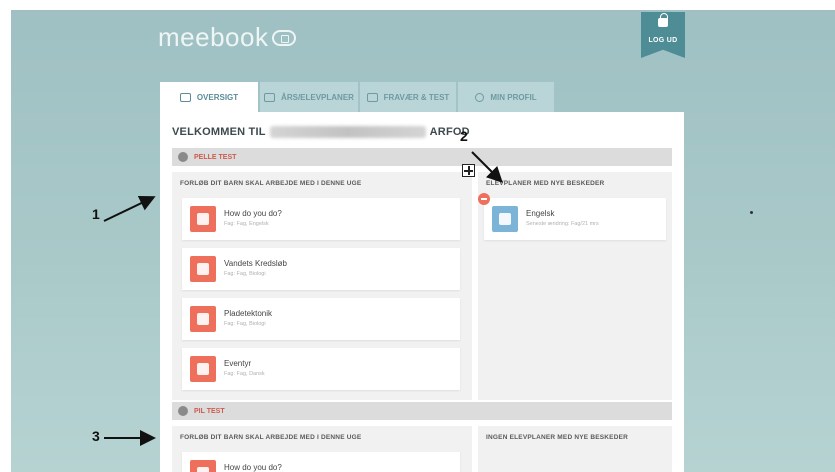 Image resolution: width=835 pixels, height=472 pixels. Describe the element at coordinates (219, 132) in the screenshot. I see `welcome-prefix: VELKOMMEN TIL` at that location.